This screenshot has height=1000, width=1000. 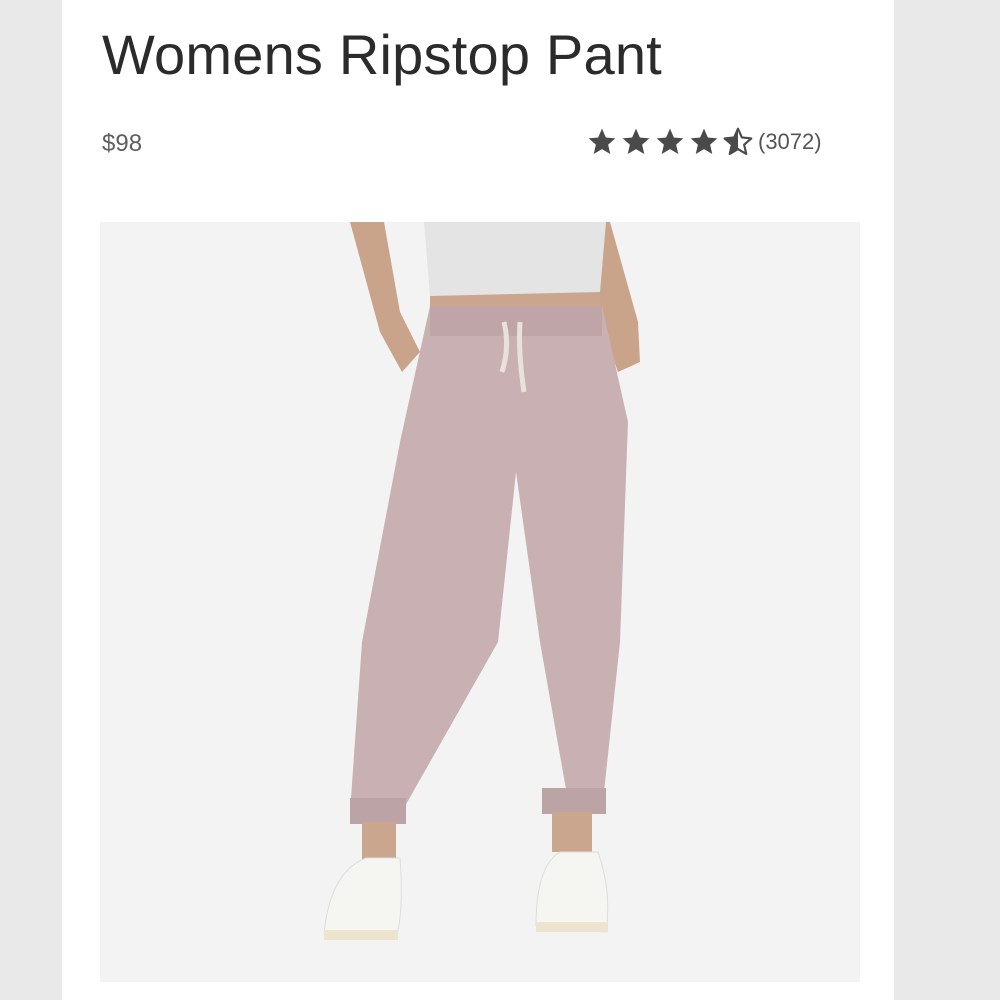 What do you see at coordinates (122, 143) in the screenshot?
I see `product-price: $98` at bounding box center [122, 143].